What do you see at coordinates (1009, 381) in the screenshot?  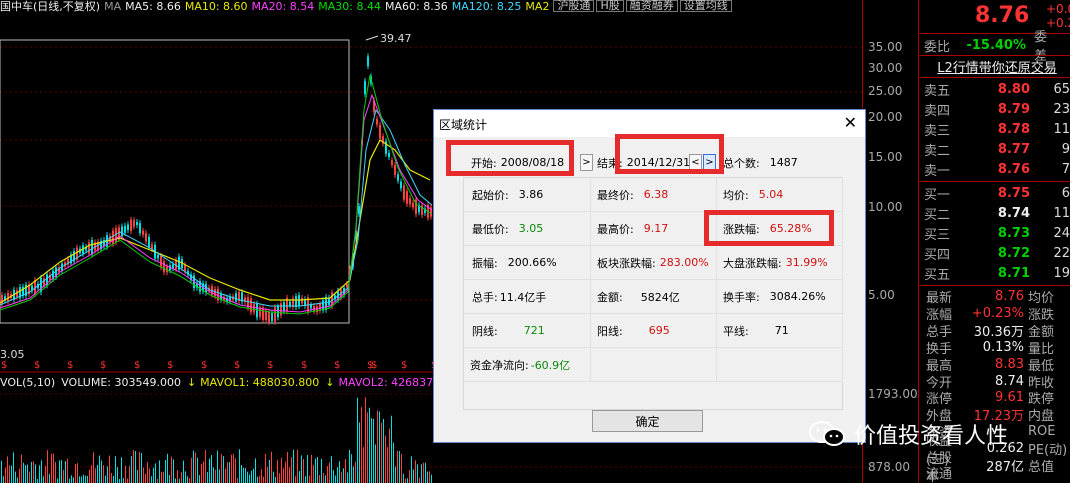 I see `stat-value: 8.74` at bounding box center [1009, 381].